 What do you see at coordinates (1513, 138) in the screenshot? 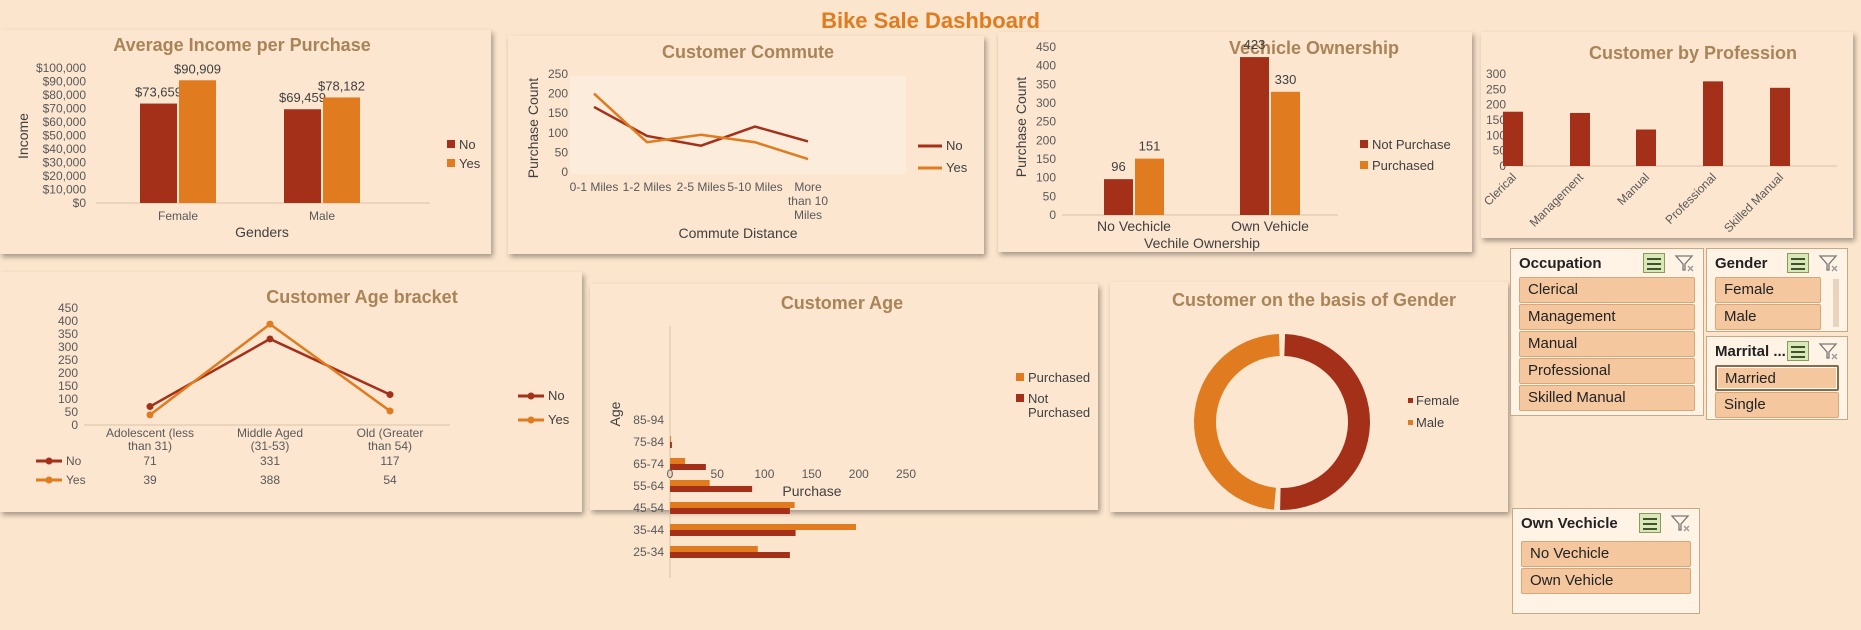
I see `bar-clerical` at bounding box center [1513, 138].